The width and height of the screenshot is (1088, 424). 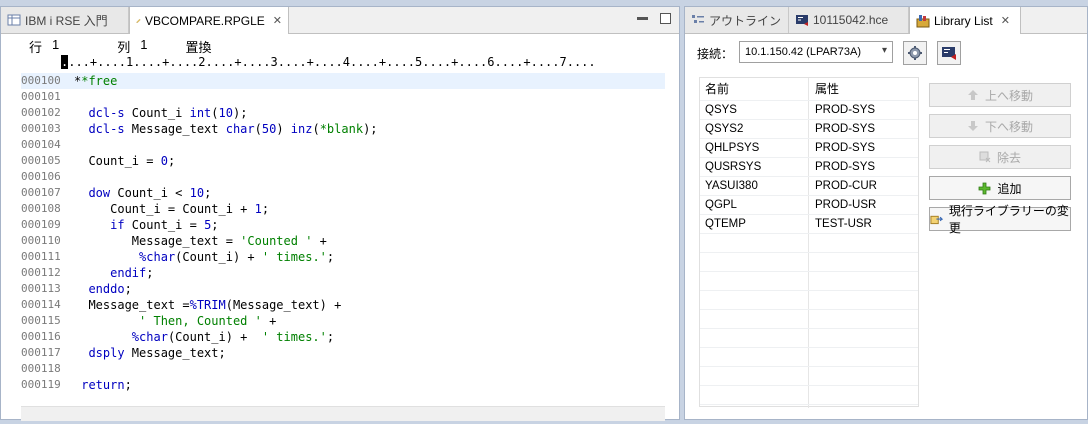 What do you see at coordinates (36, 47) in the screenshot?
I see `row-label: 行` at bounding box center [36, 47].